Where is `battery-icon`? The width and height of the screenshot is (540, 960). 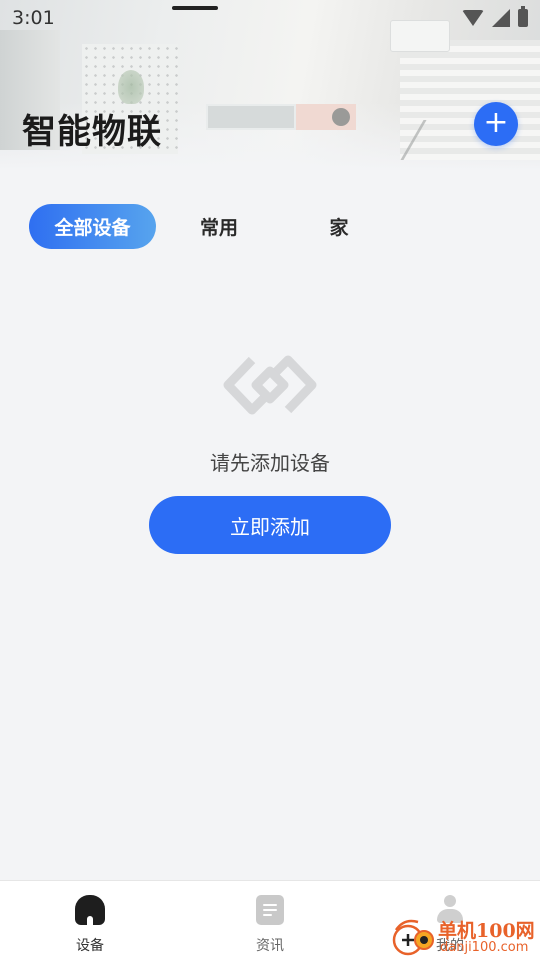
battery-icon is located at coordinates (523, 16).